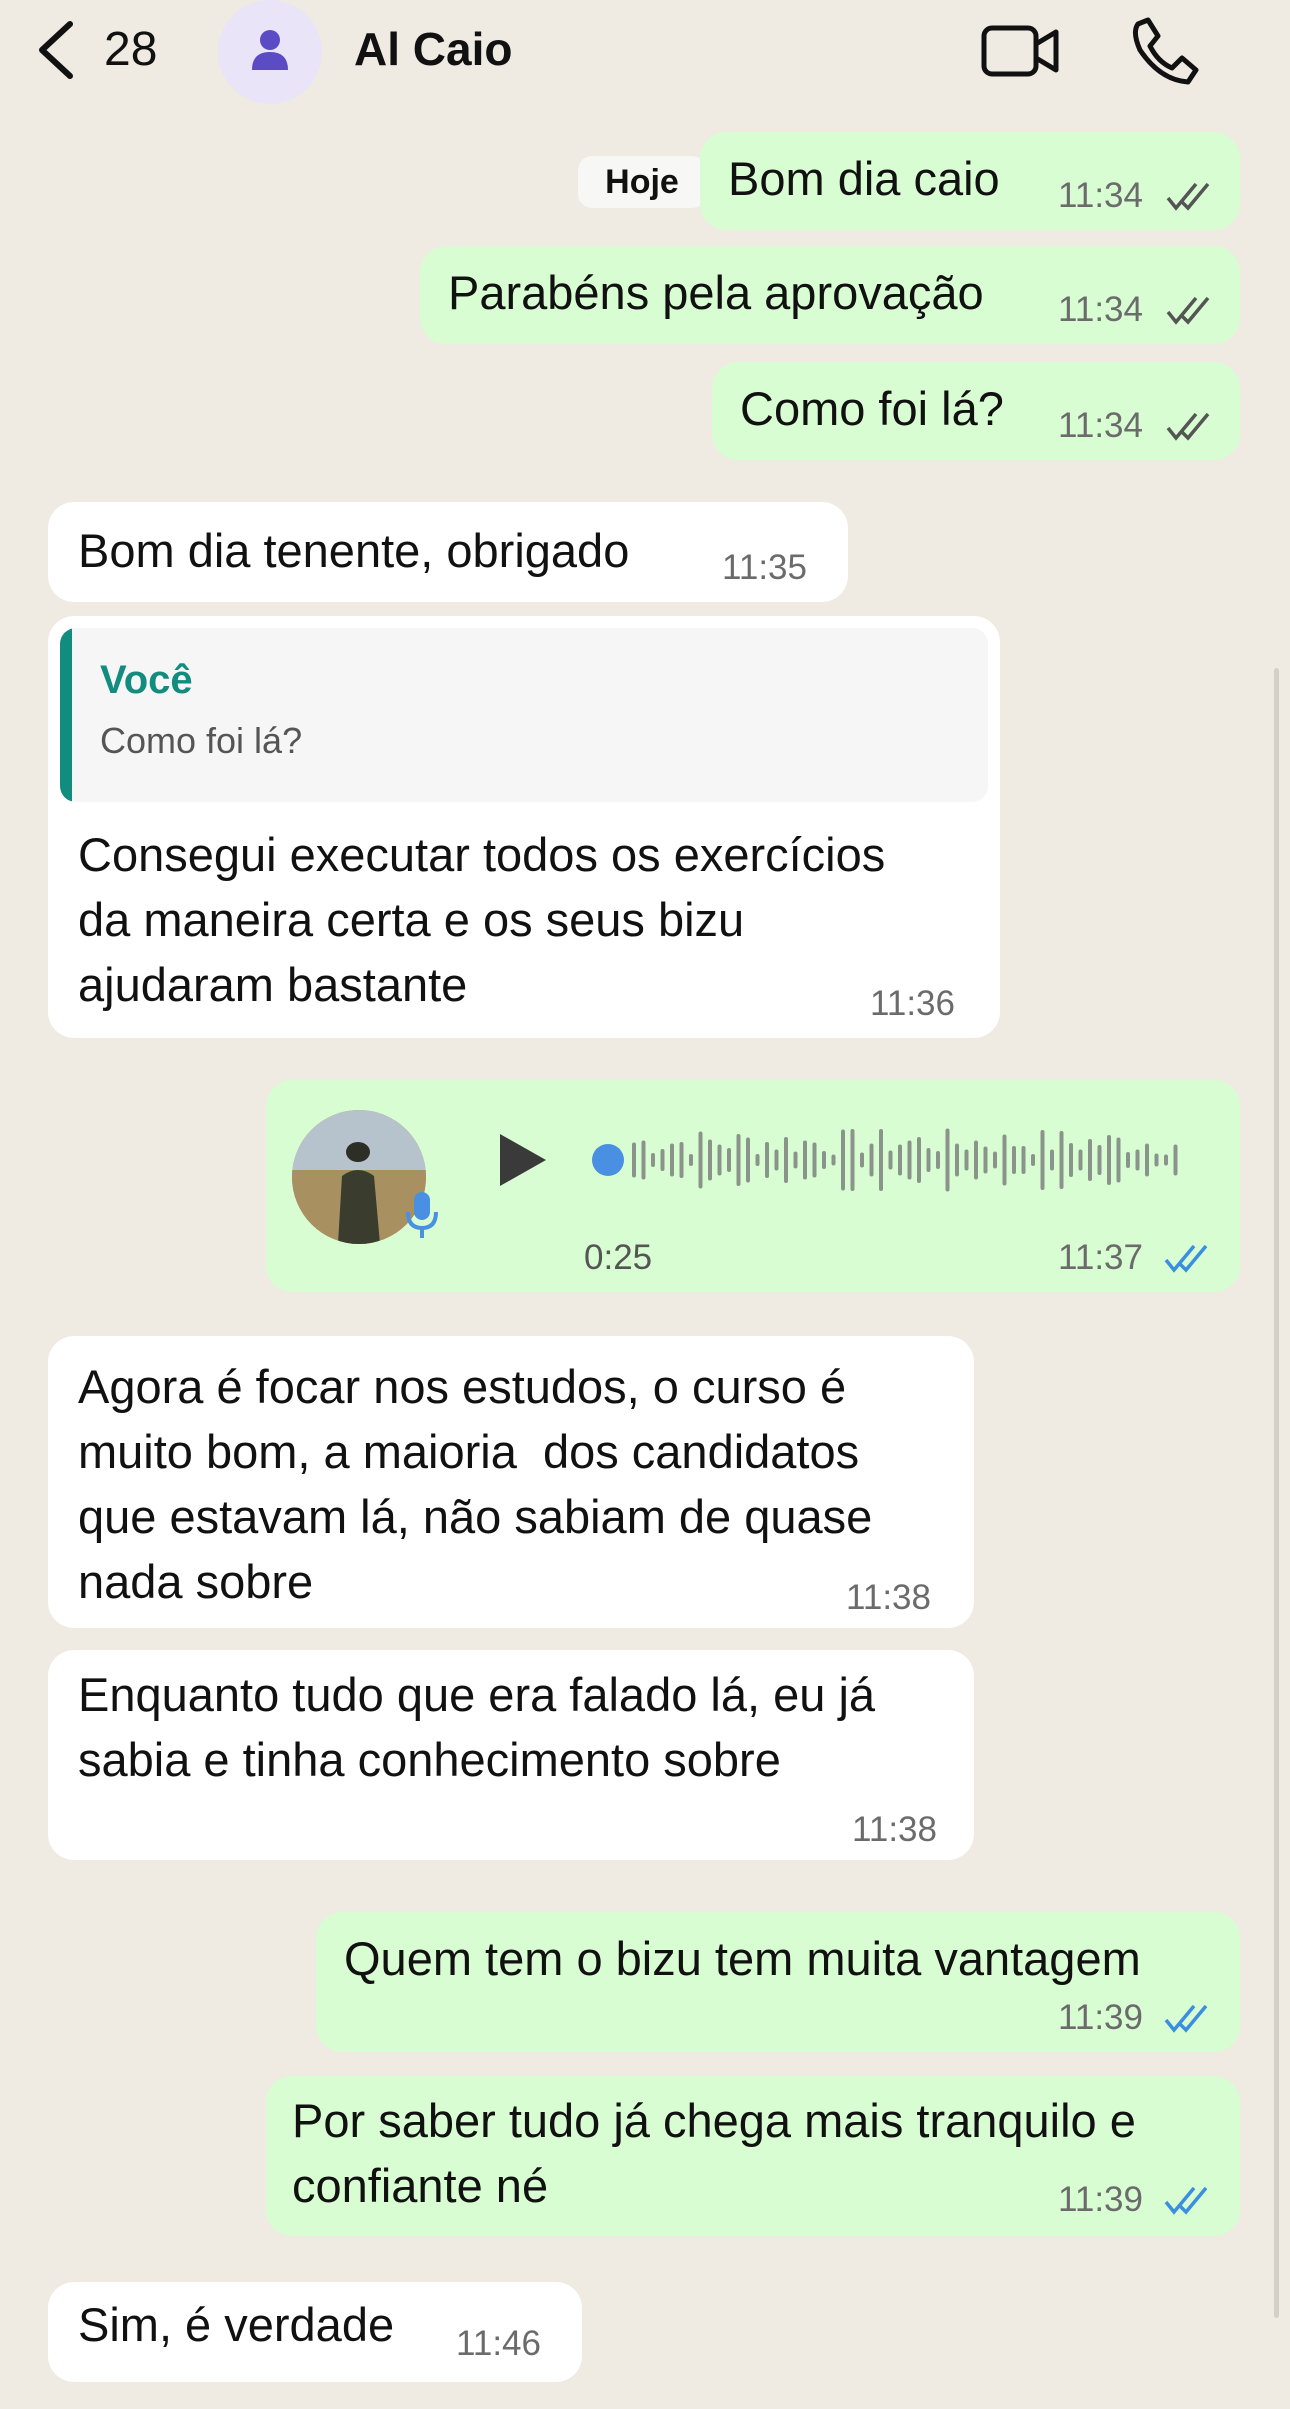 The width and height of the screenshot is (1290, 2409). What do you see at coordinates (742, 1958) in the screenshot?
I see `message-text: Quem tem o bizu tem muita vantagem` at bounding box center [742, 1958].